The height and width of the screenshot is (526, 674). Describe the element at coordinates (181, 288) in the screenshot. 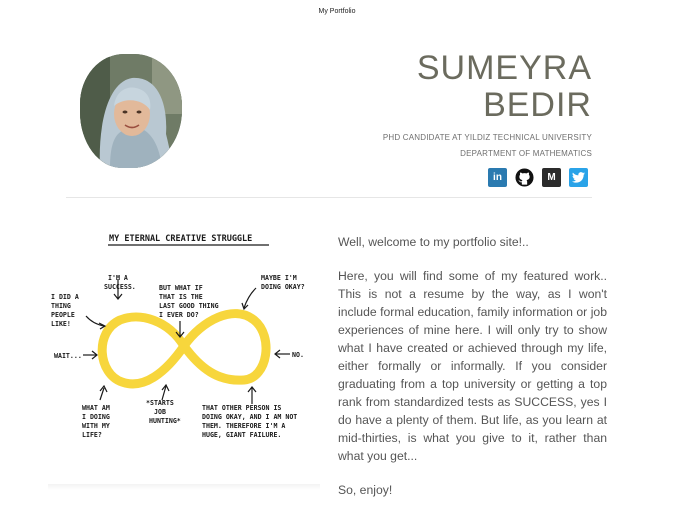

I see `label-what-if-1: BUT WHAT IF` at that location.